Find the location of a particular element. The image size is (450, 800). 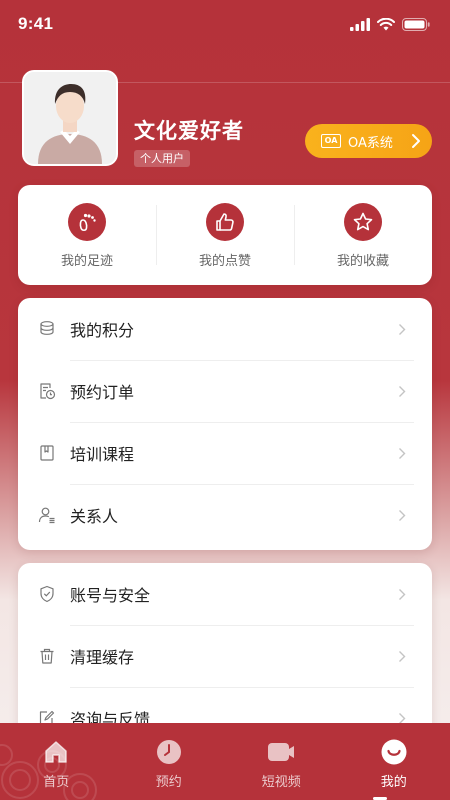

tab-home: 首页 is located at coordinates (56, 761).